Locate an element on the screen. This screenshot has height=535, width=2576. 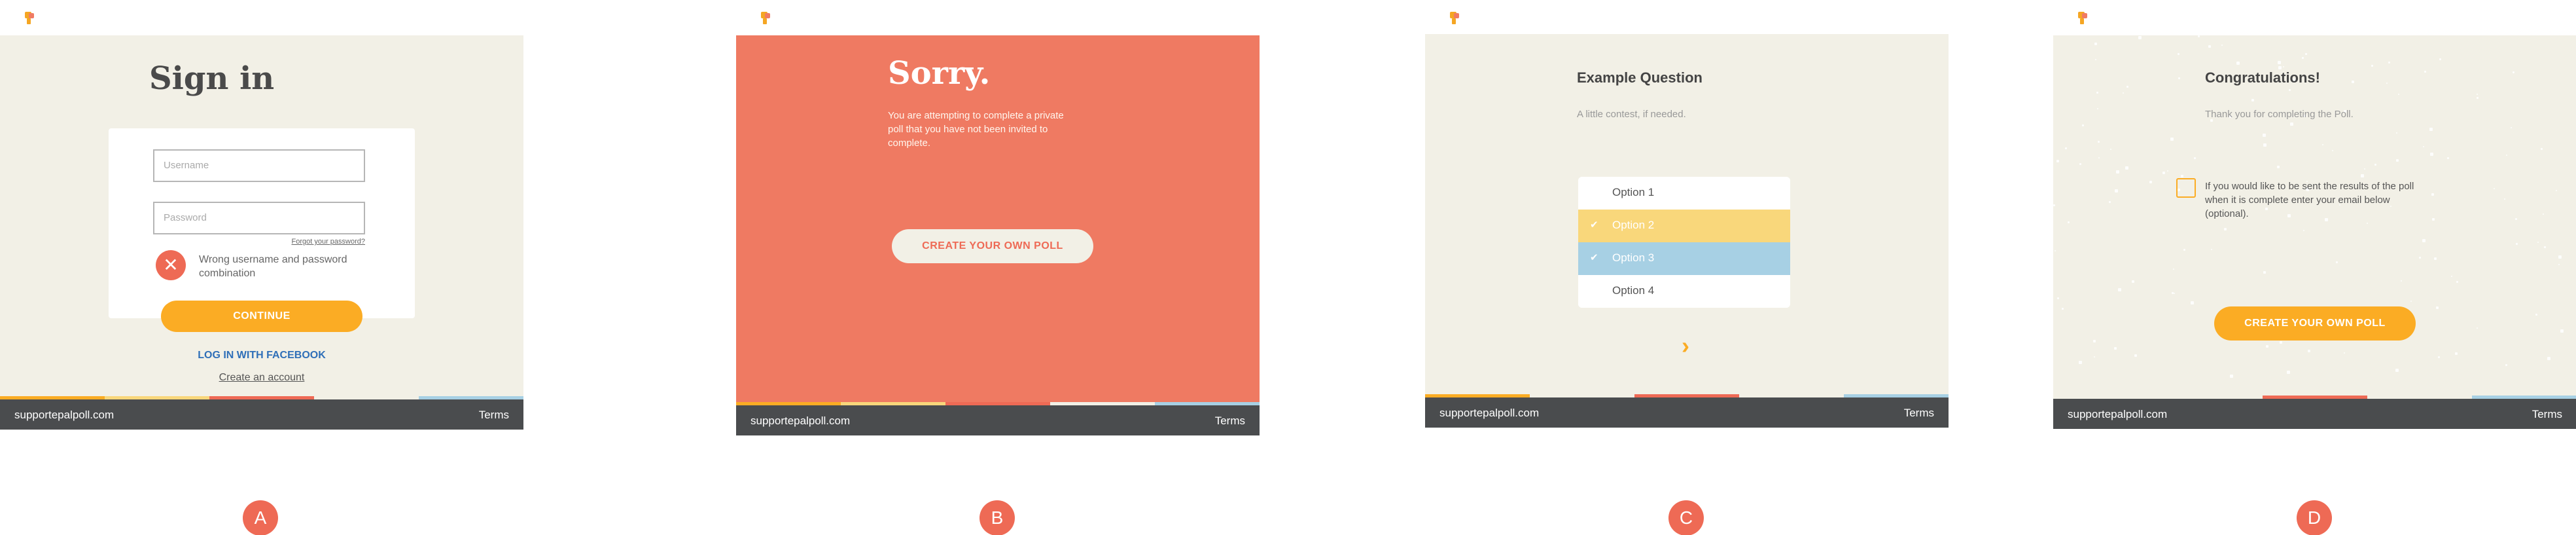
options-list: Option 1 ✔ Option 2 ✔ Option 3 Option 4 is located at coordinates (1684, 243).